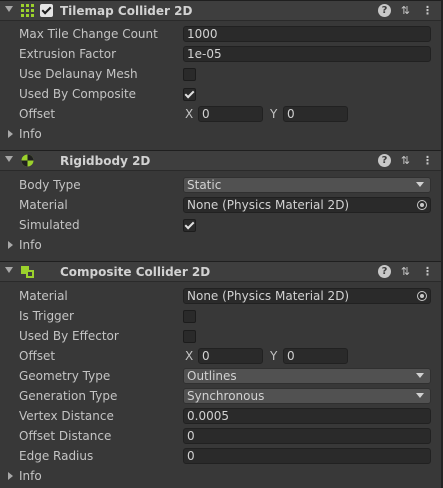 This screenshot has width=443, height=488. What do you see at coordinates (105, 161) in the screenshot?
I see `component-title: Rigidbody 2D` at bounding box center [105, 161].